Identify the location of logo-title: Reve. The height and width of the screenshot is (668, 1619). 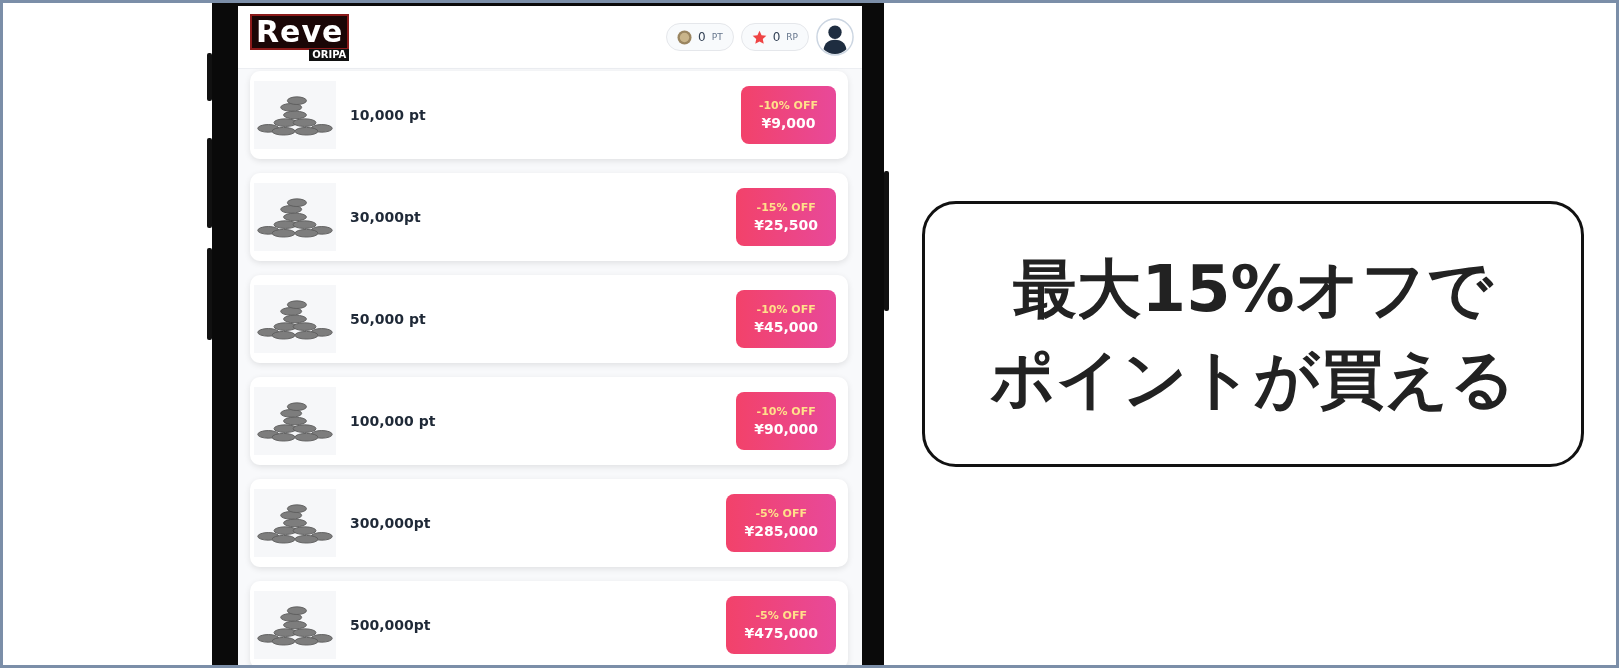
(300, 31).